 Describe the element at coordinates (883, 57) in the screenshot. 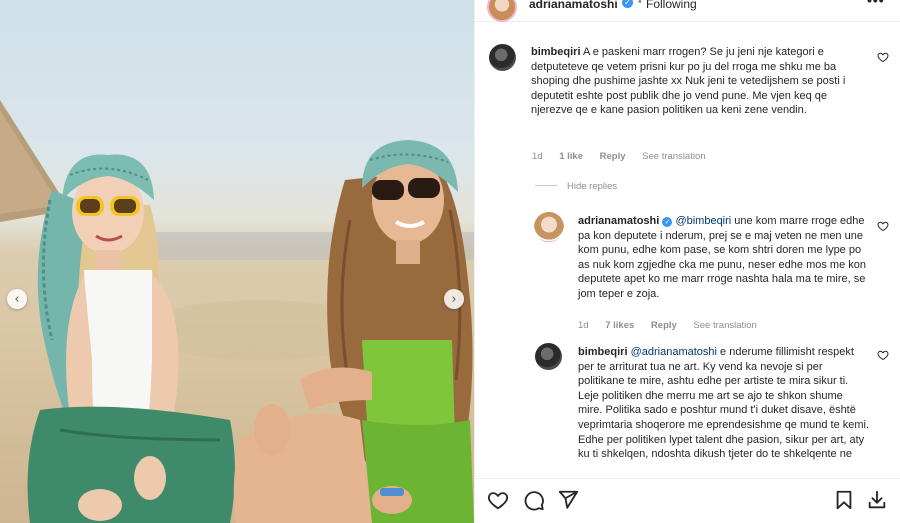

I see `comment-like-heart-icon` at that location.